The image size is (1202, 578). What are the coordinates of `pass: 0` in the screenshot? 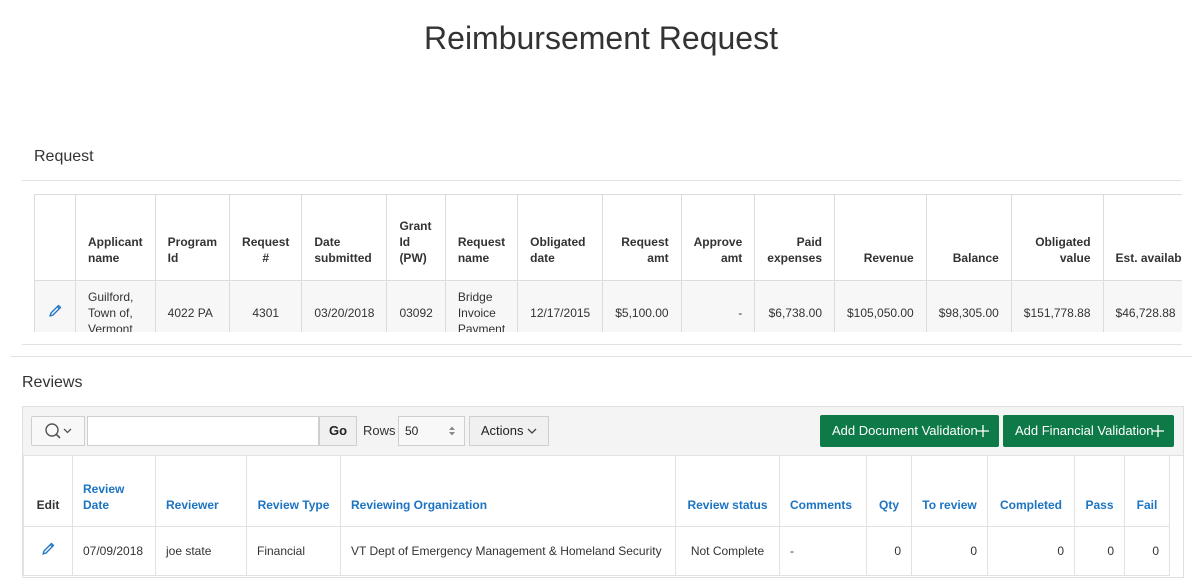 It's located at (1099, 551).